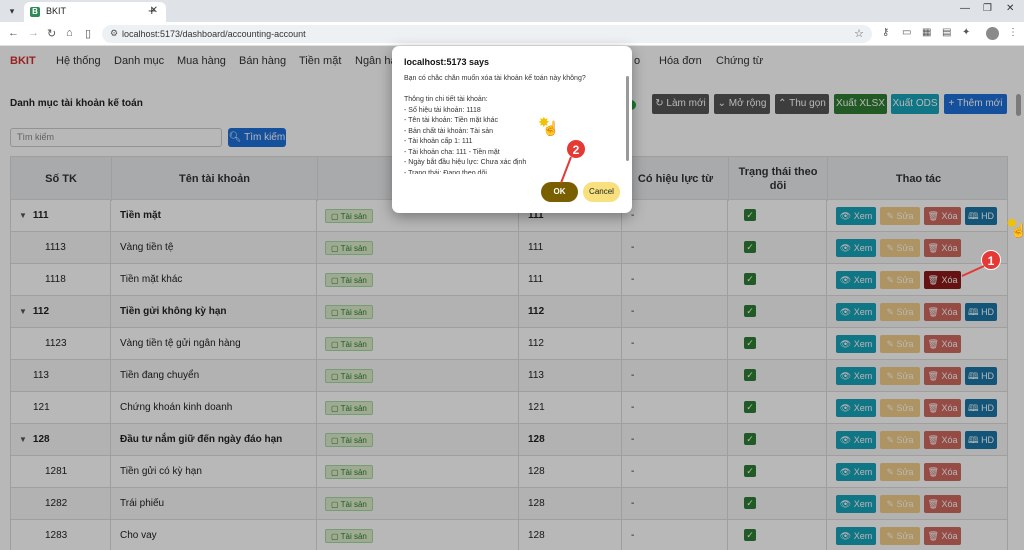 Image resolution: width=1024 pixels, height=550 pixels. I want to click on favicon-icon: B, so click(35, 12).